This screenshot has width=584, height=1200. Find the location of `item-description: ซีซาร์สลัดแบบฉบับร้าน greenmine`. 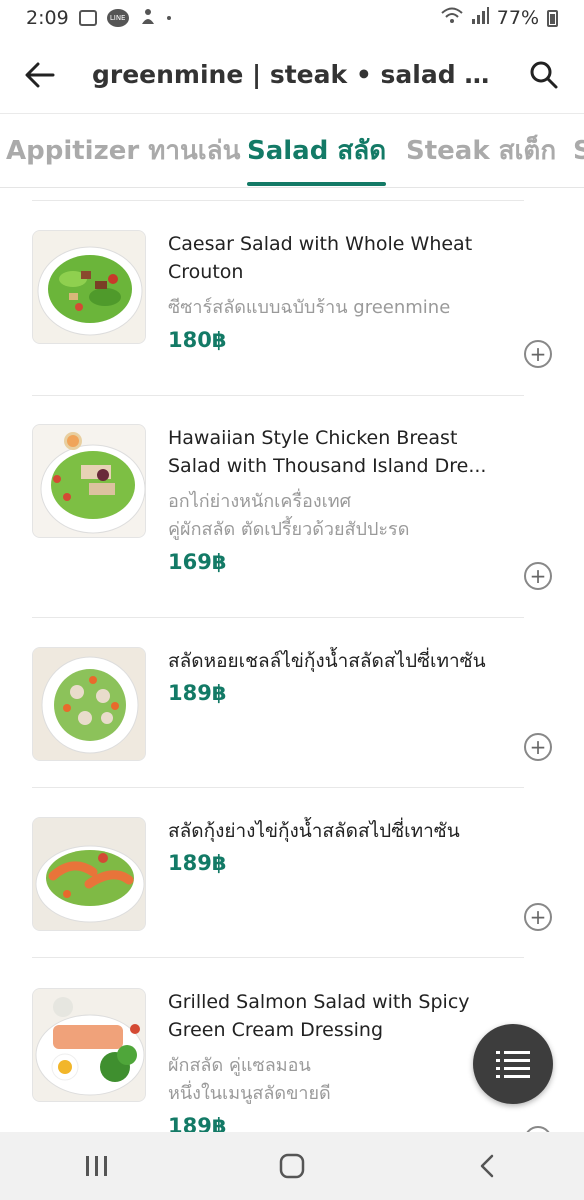

item-description: ซีซาร์สลัดแบบฉบับร้าน greenmine is located at coordinates (333, 308).